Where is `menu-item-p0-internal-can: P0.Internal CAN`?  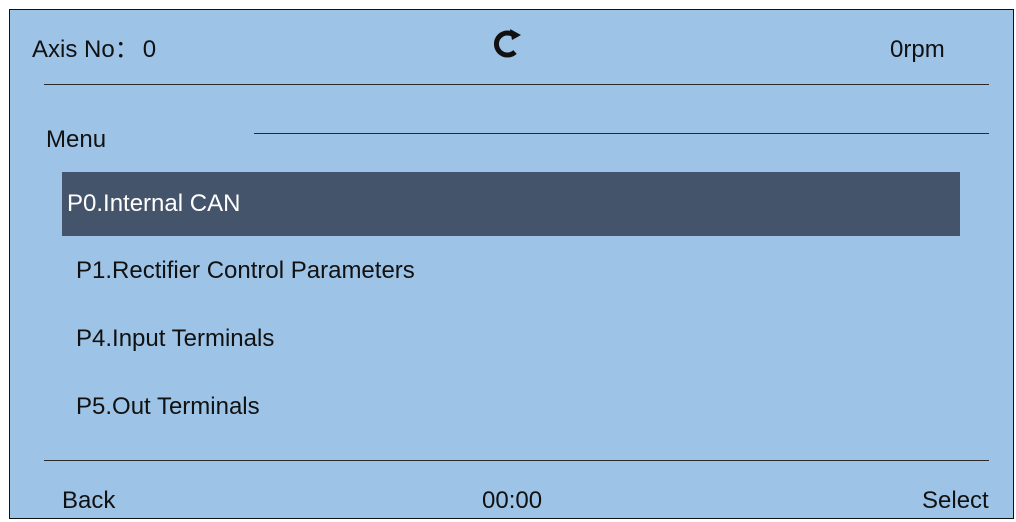
menu-item-p0-internal-can: P0.Internal CAN is located at coordinates (511, 204).